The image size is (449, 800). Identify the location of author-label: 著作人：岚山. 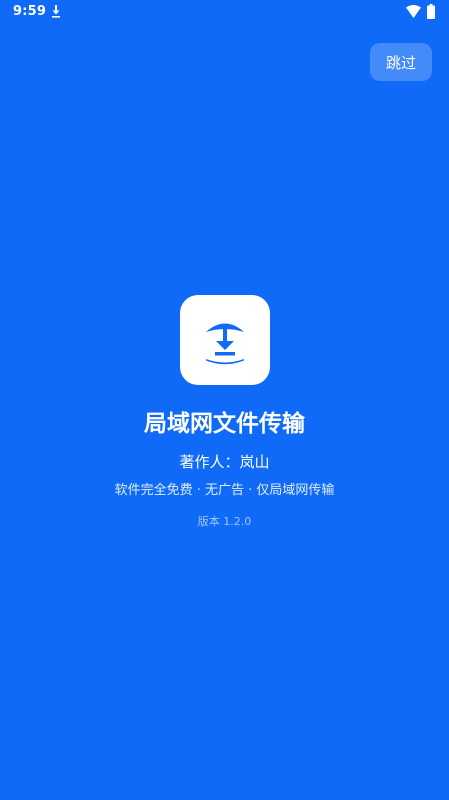
(224, 462).